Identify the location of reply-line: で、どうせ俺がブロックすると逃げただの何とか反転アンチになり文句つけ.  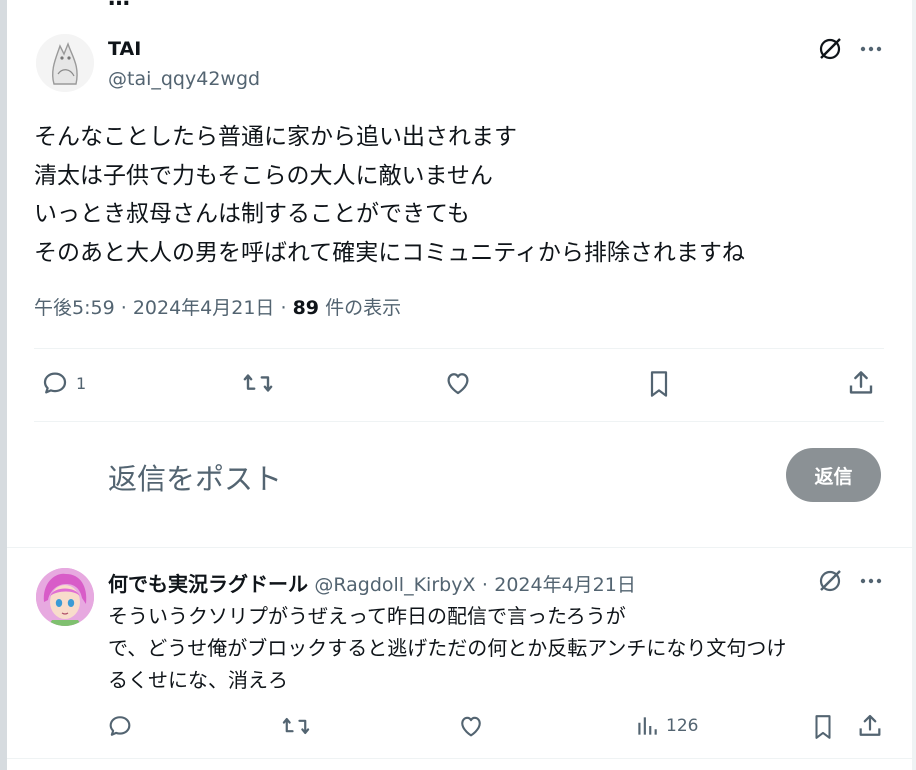
(447, 648).